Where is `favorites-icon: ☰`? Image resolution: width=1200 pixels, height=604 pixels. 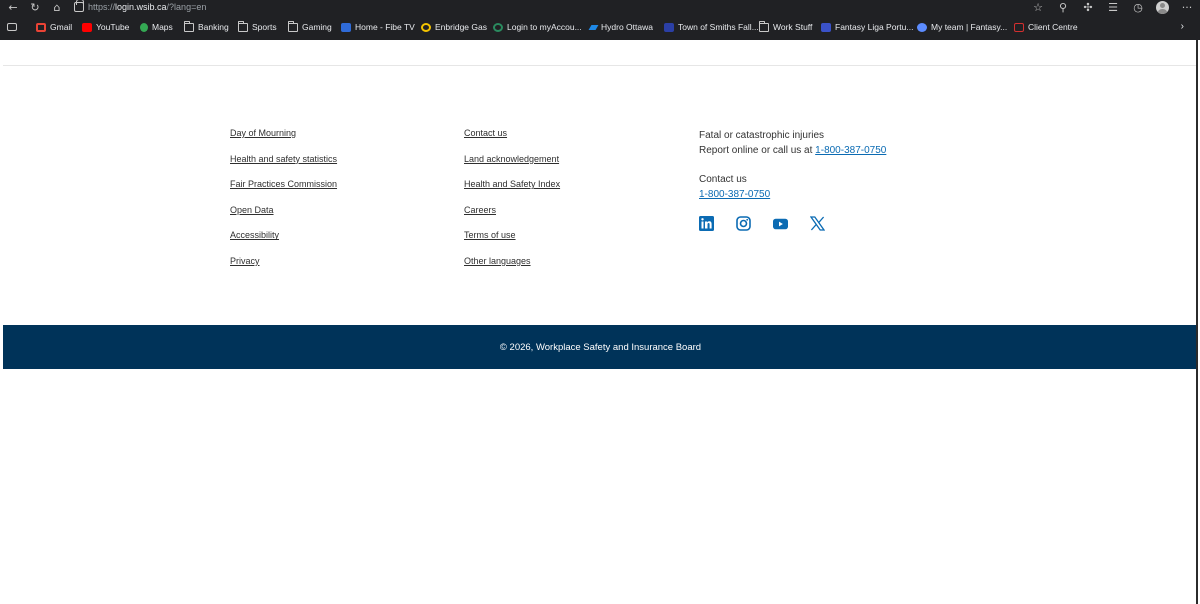 favorites-icon: ☰ is located at coordinates (1113, 7).